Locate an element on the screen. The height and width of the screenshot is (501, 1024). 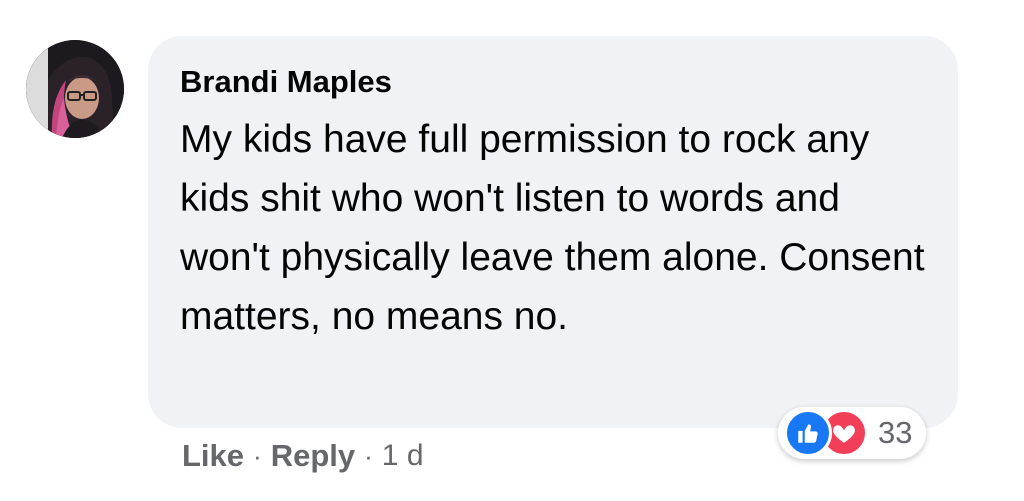
avatar is located at coordinates (75, 89).